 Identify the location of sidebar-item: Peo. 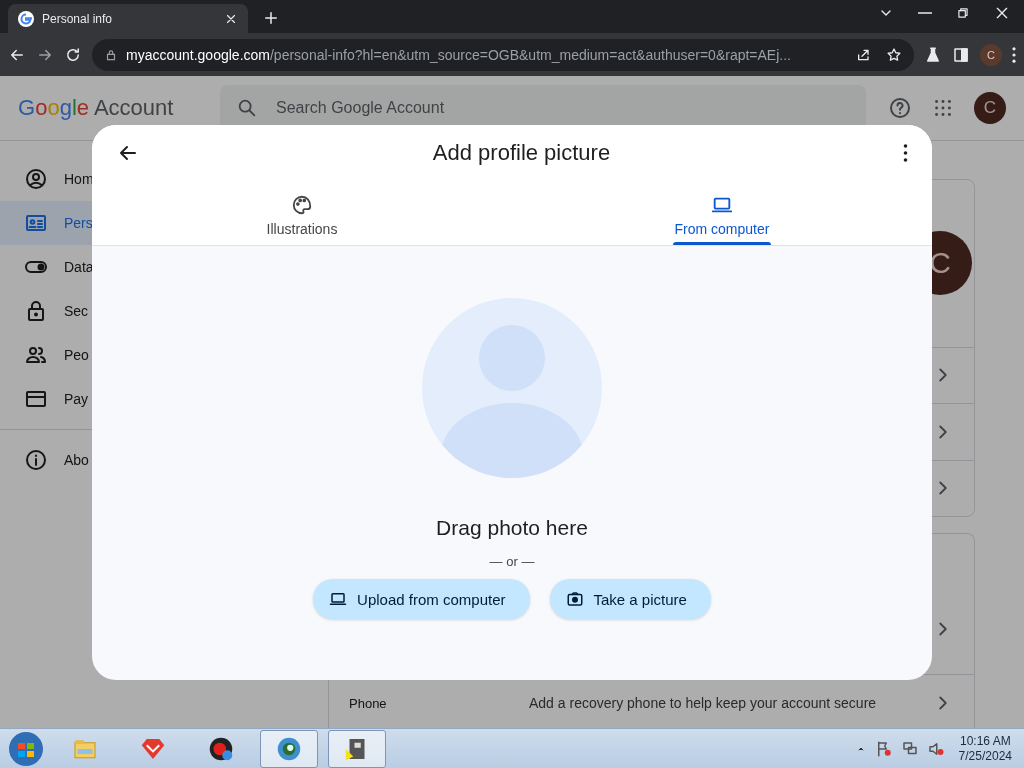
(140, 355).